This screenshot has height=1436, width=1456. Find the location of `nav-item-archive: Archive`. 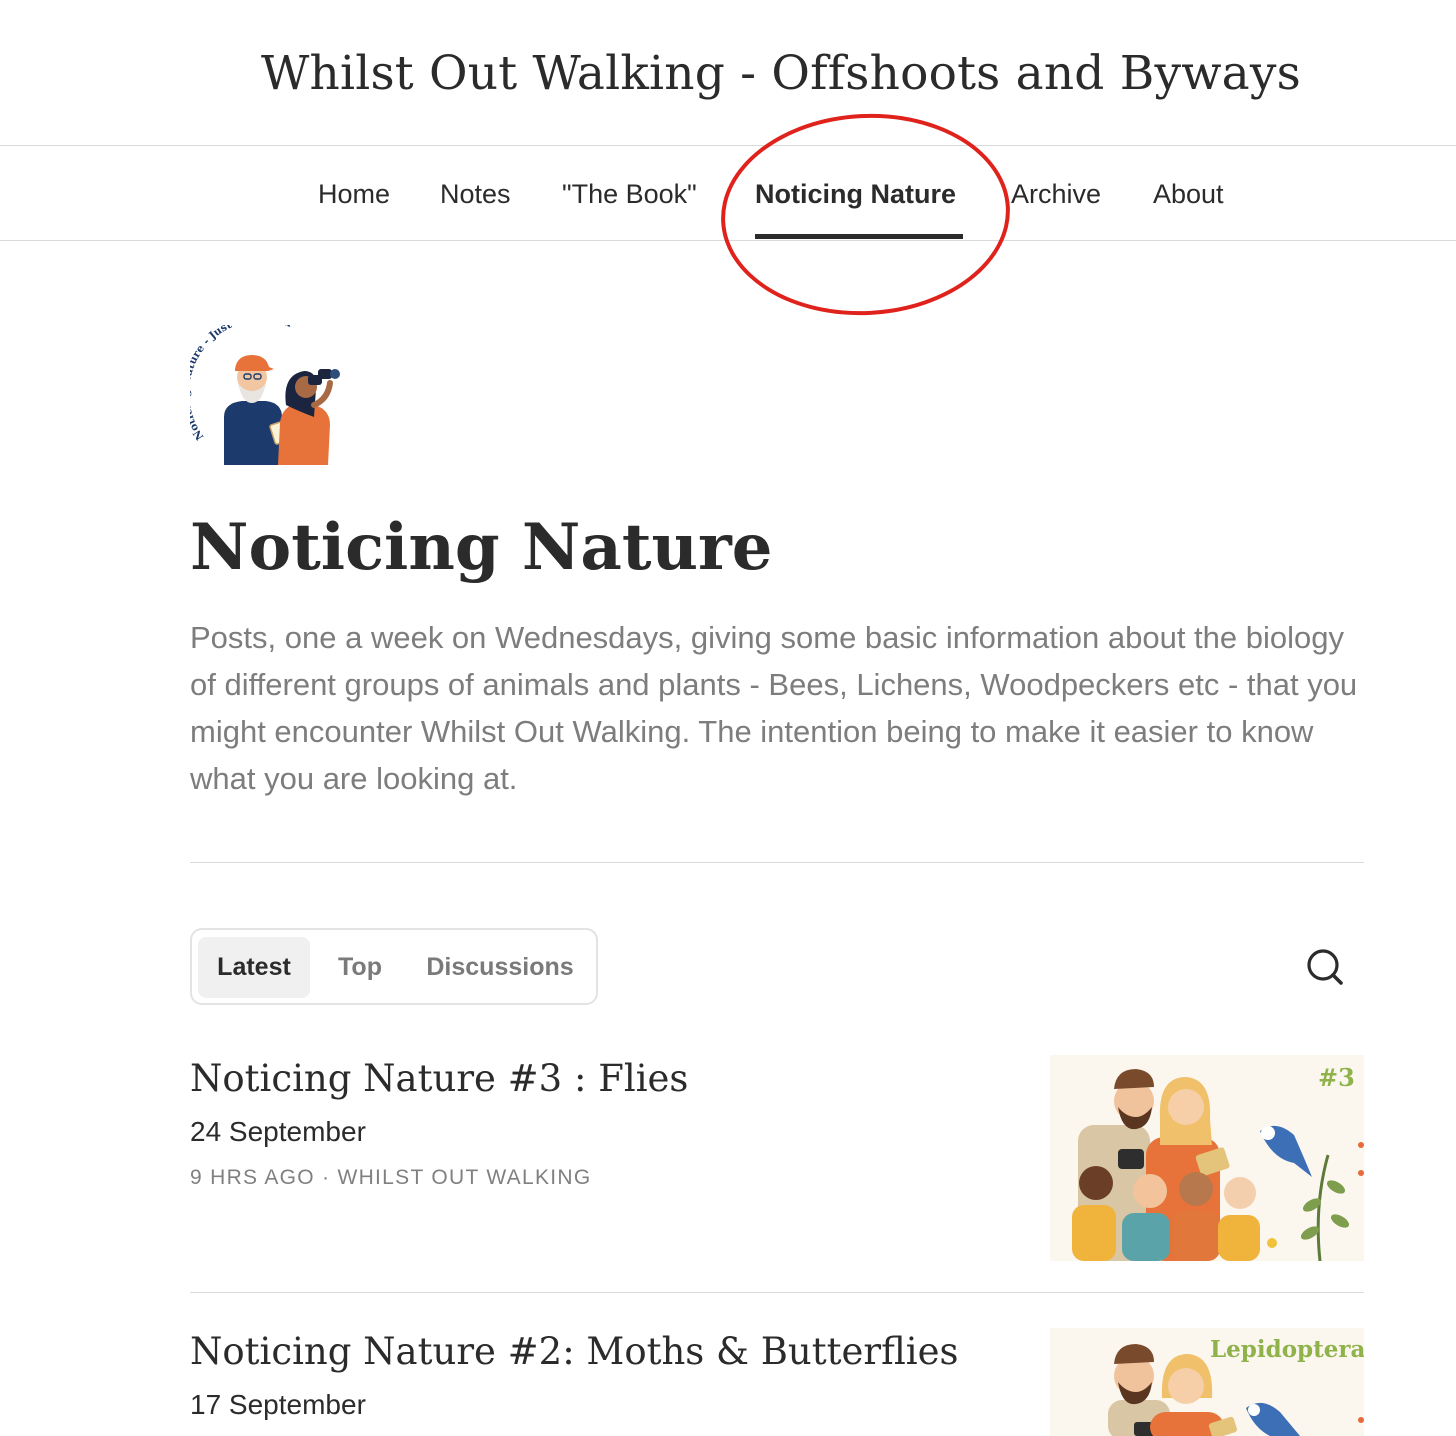

nav-item-archive: Archive is located at coordinates (1056, 193).